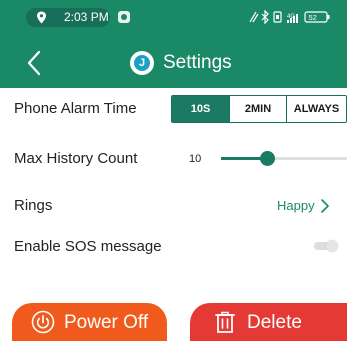 The height and width of the screenshot is (341, 347). I want to click on page-title: Settings, so click(197, 62).